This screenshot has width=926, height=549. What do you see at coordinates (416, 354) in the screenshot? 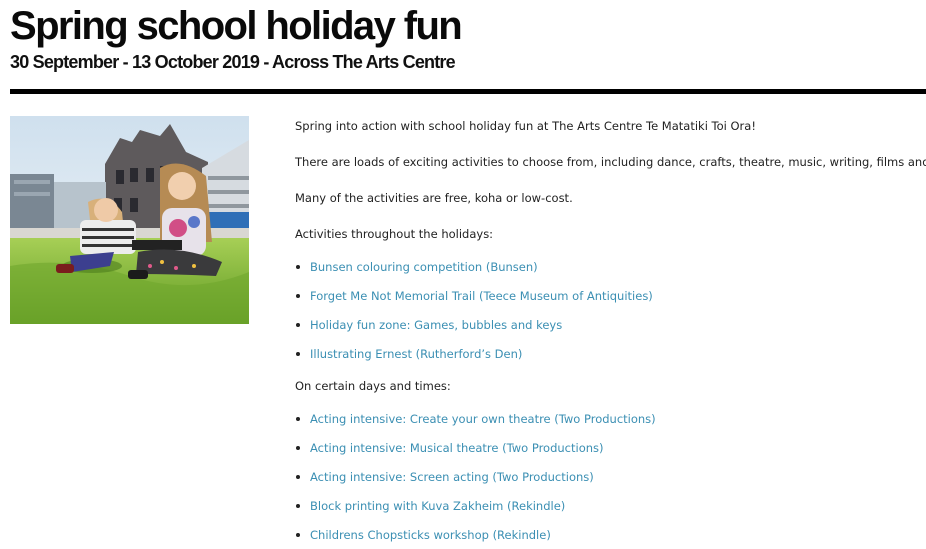
I see `activity-link: Illustrating Ernest (Rutherford’s Den)` at bounding box center [416, 354].